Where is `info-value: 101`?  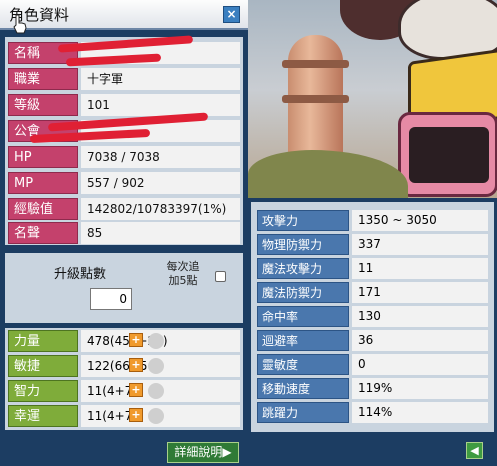
info-value: 101 is located at coordinates (160, 105).